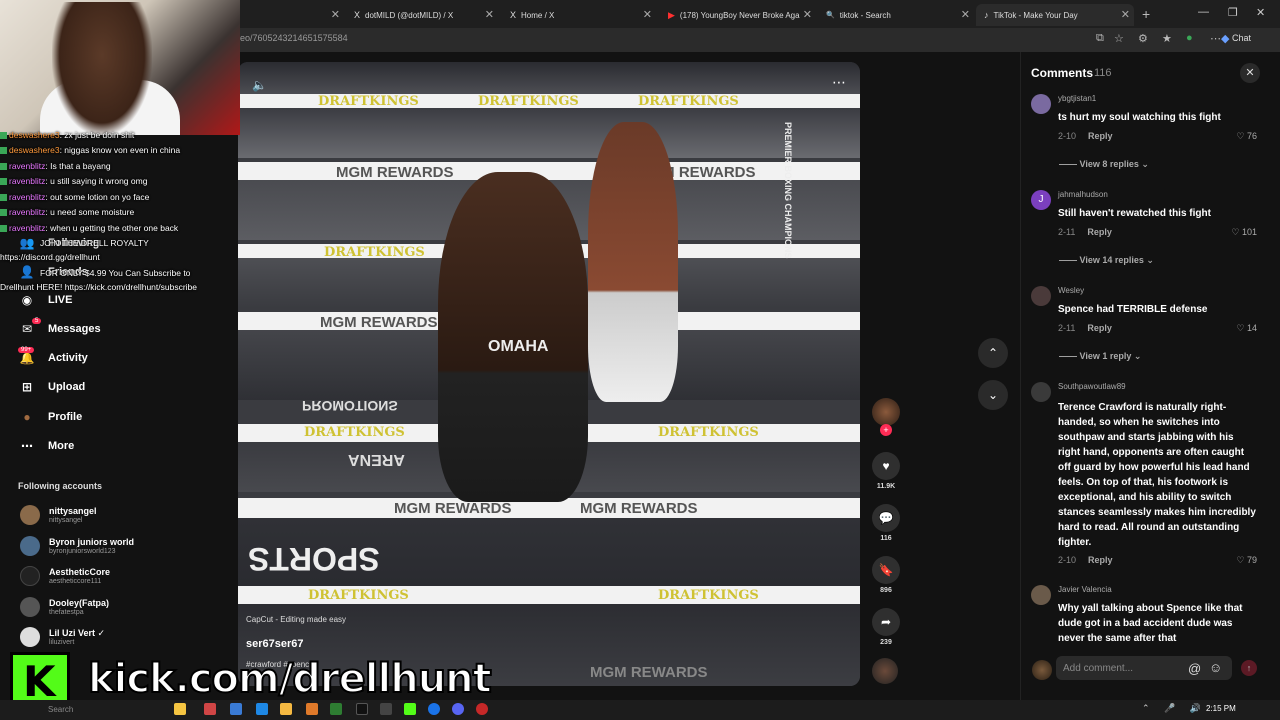 The image size is (1280, 720). Describe the element at coordinates (422, 15) in the screenshot. I see `tab-dotmild: XdotMILD (@dotMILD) / X ✕` at that location.